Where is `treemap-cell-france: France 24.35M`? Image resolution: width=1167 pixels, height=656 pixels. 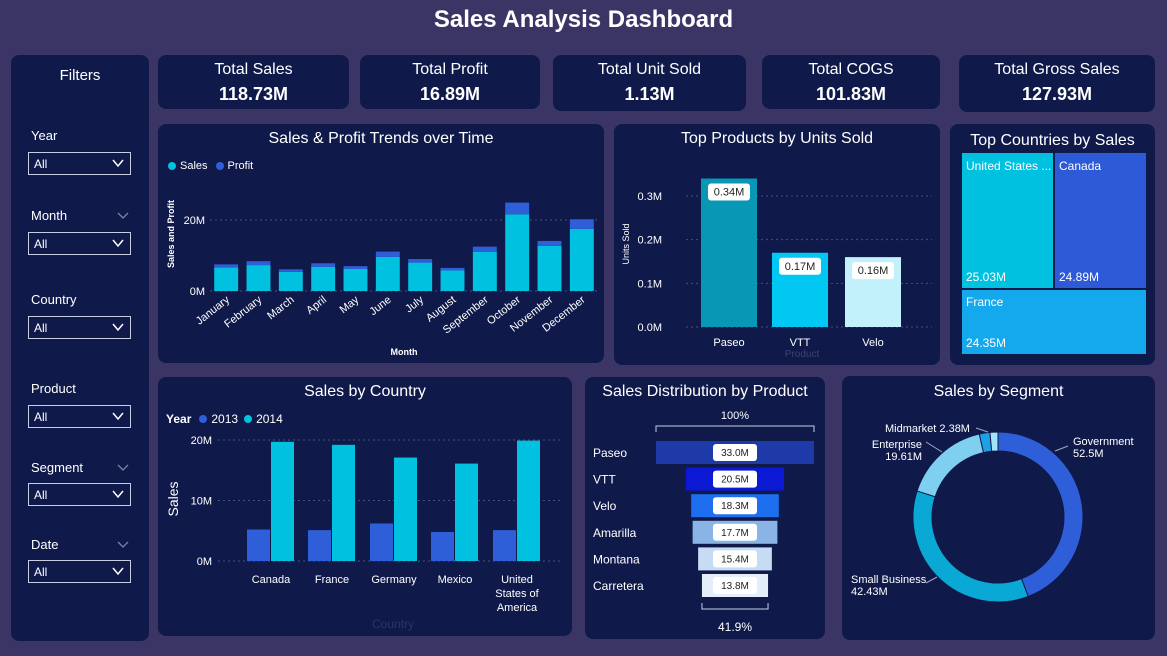
treemap-cell-france: France 24.35M is located at coordinates (1054, 322).